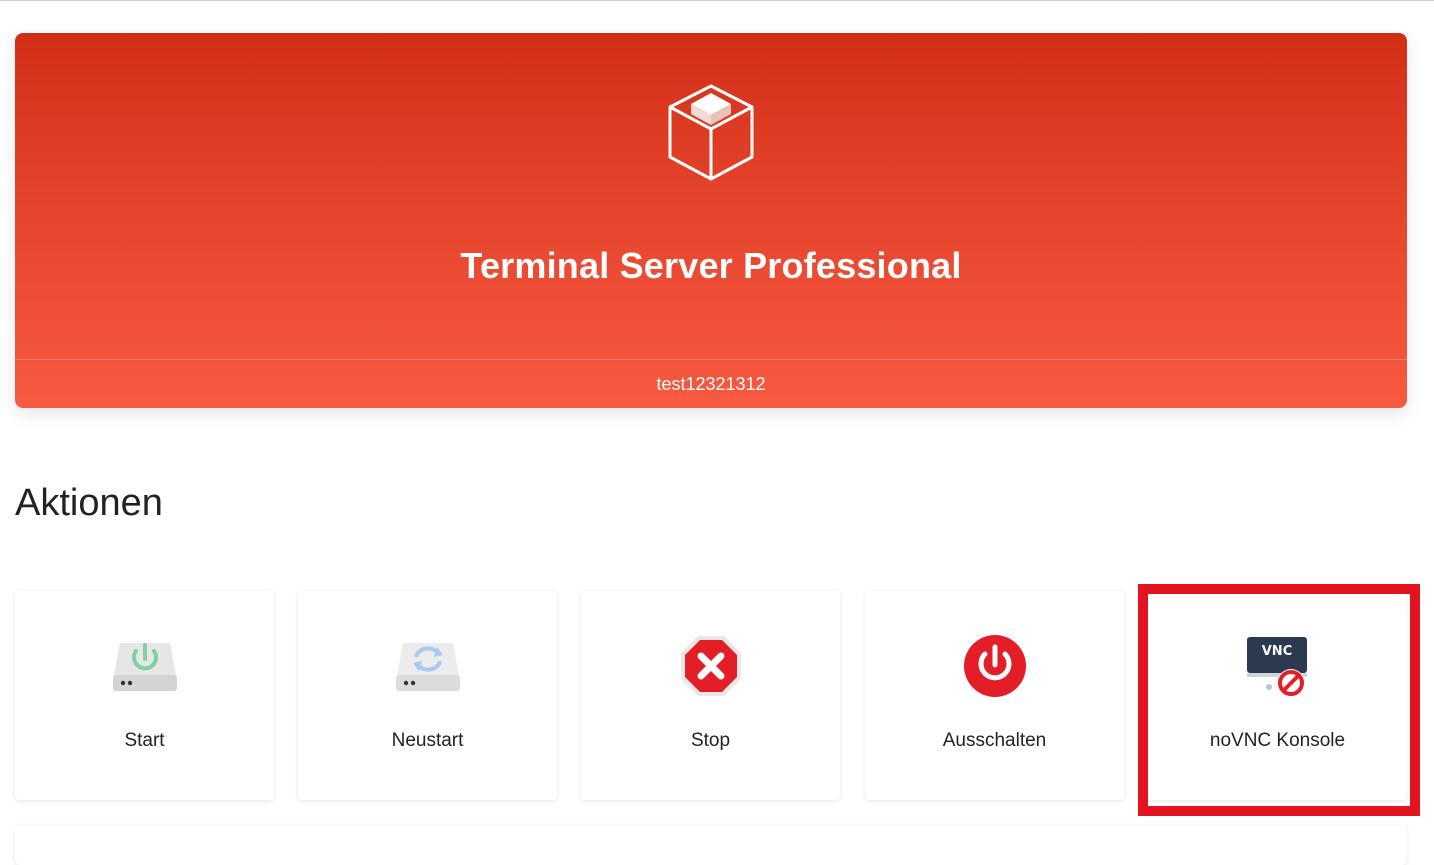  I want to click on restart-label: Neustart, so click(427, 740).